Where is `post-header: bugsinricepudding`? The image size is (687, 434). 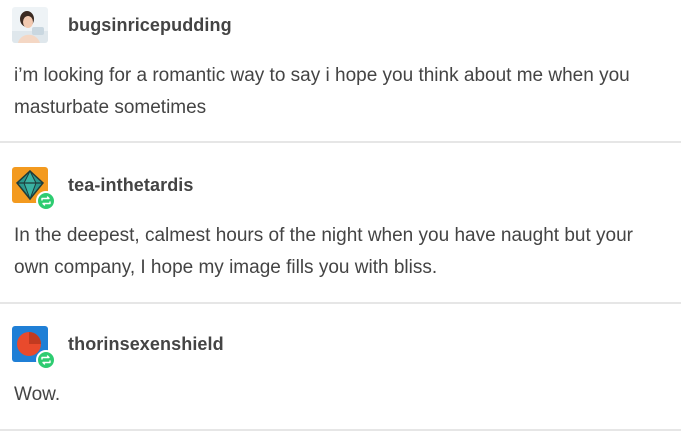
post-header: bugsinricepudding is located at coordinates (122, 25).